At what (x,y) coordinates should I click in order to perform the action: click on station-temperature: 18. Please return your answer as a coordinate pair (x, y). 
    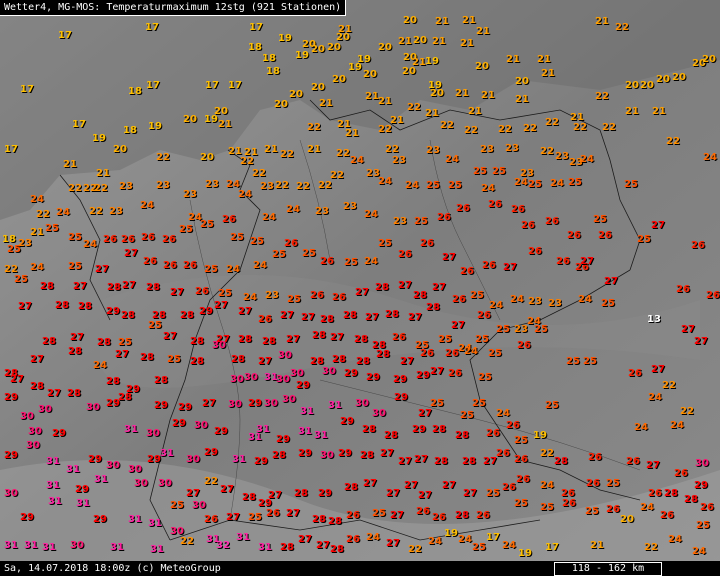
    Looking at the image, I should click on (273, 71).